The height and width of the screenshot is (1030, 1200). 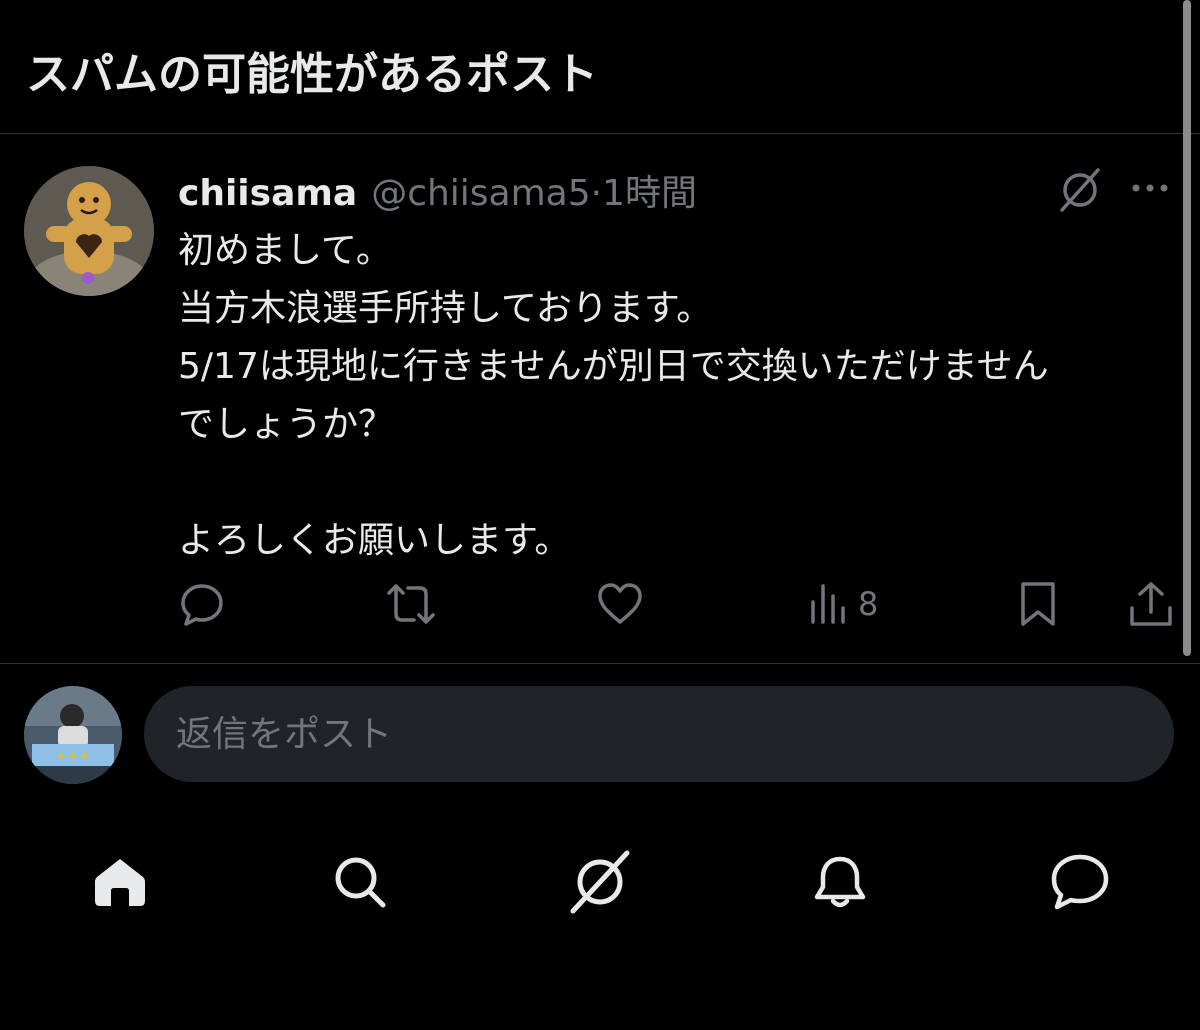 What do you see at coordinates (374, 540) in the screenshot?
I see `post-text-line: よろしくお願いします。` at bounding box center [374, 540].